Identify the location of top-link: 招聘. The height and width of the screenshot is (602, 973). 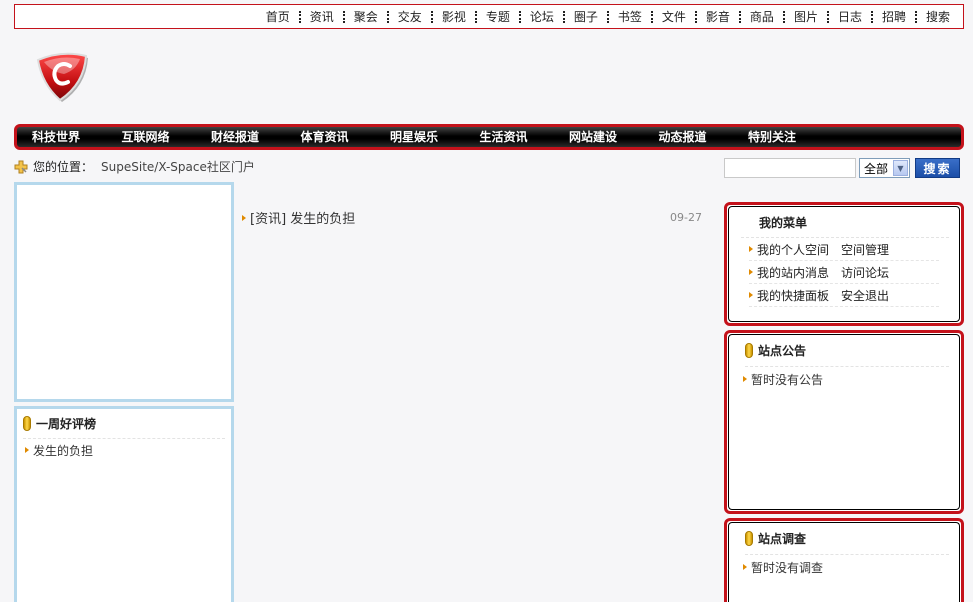
(894, 17).